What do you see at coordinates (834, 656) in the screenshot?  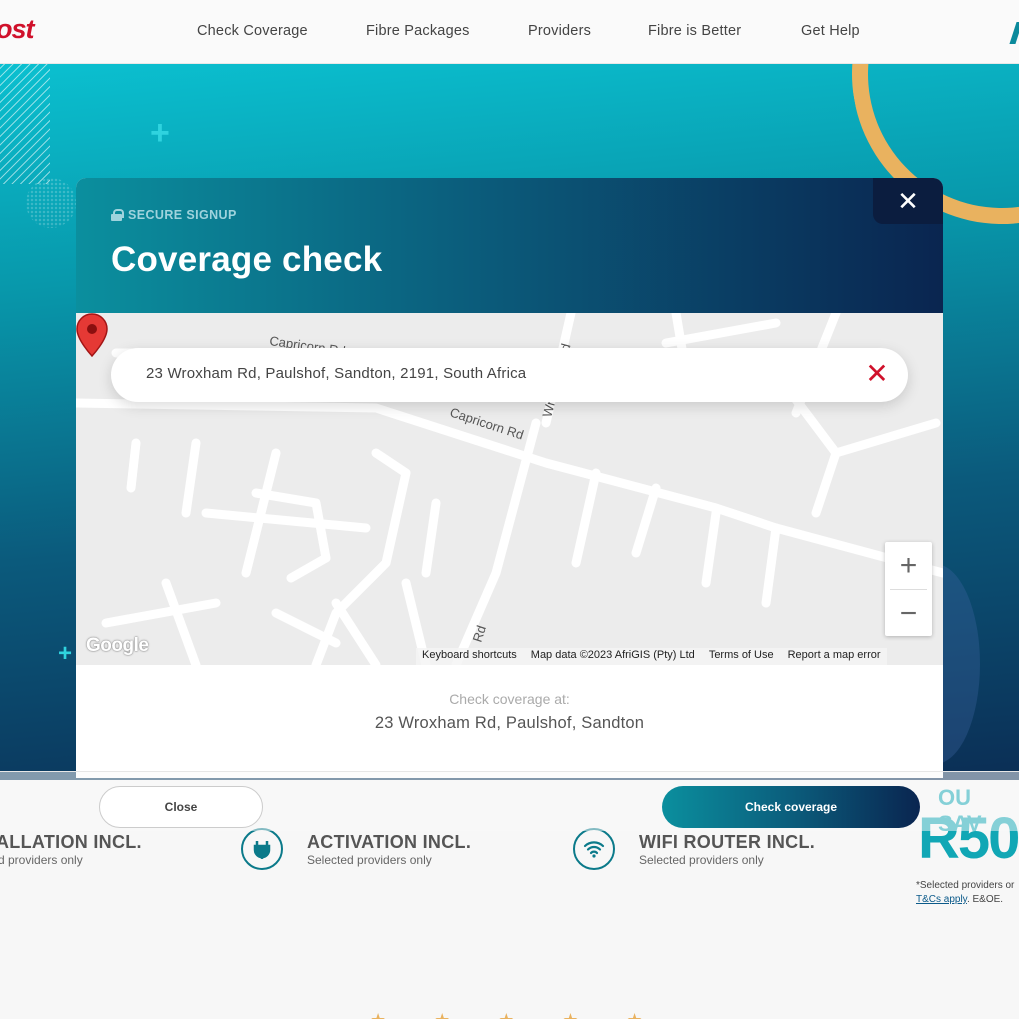 I see `report-map-error-link: Report a map error` at bounding box center [834, 656].